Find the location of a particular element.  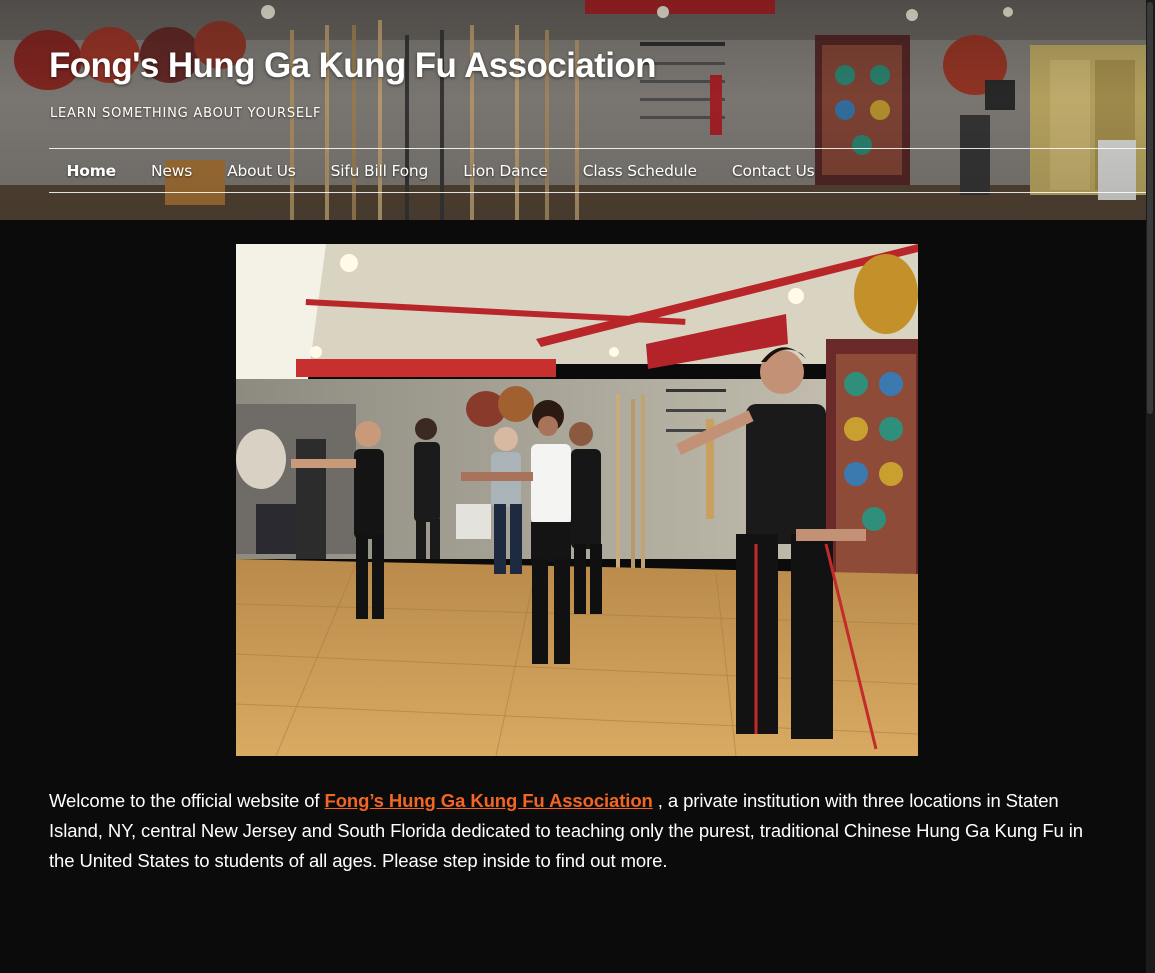

nav-item-lion-dance: Lion Dance is located at coordinates (506, 171).